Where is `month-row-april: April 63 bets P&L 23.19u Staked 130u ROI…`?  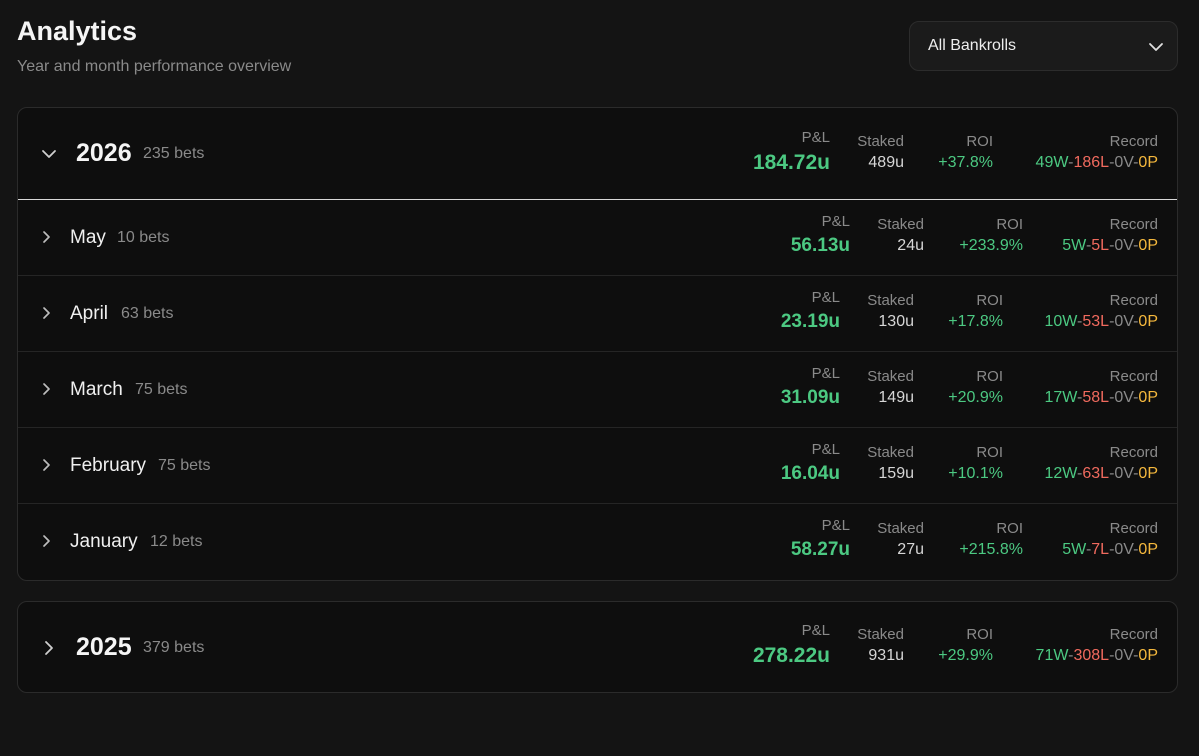 month-row-april: April 63 bets P&L 23.19u Staked 130u ROI… is located at coordinates (597, 314).